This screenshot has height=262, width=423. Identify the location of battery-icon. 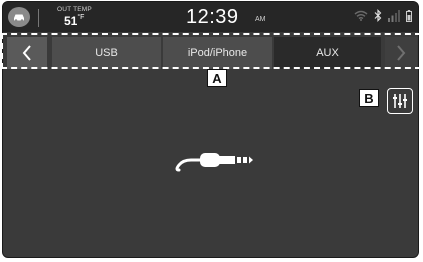
(409, 15).